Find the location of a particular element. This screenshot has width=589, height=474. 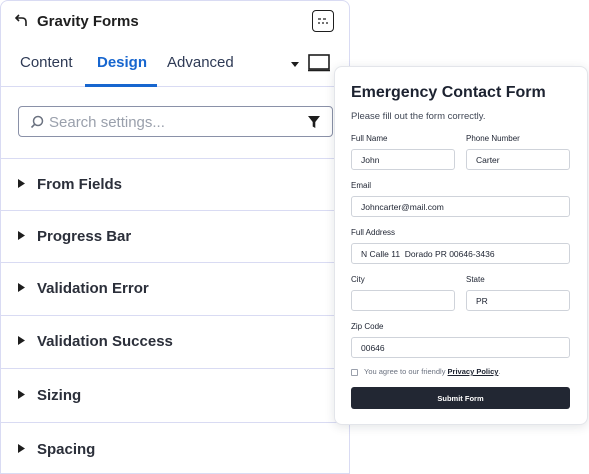

consent-checkbox is located at coordinates (354, 372).